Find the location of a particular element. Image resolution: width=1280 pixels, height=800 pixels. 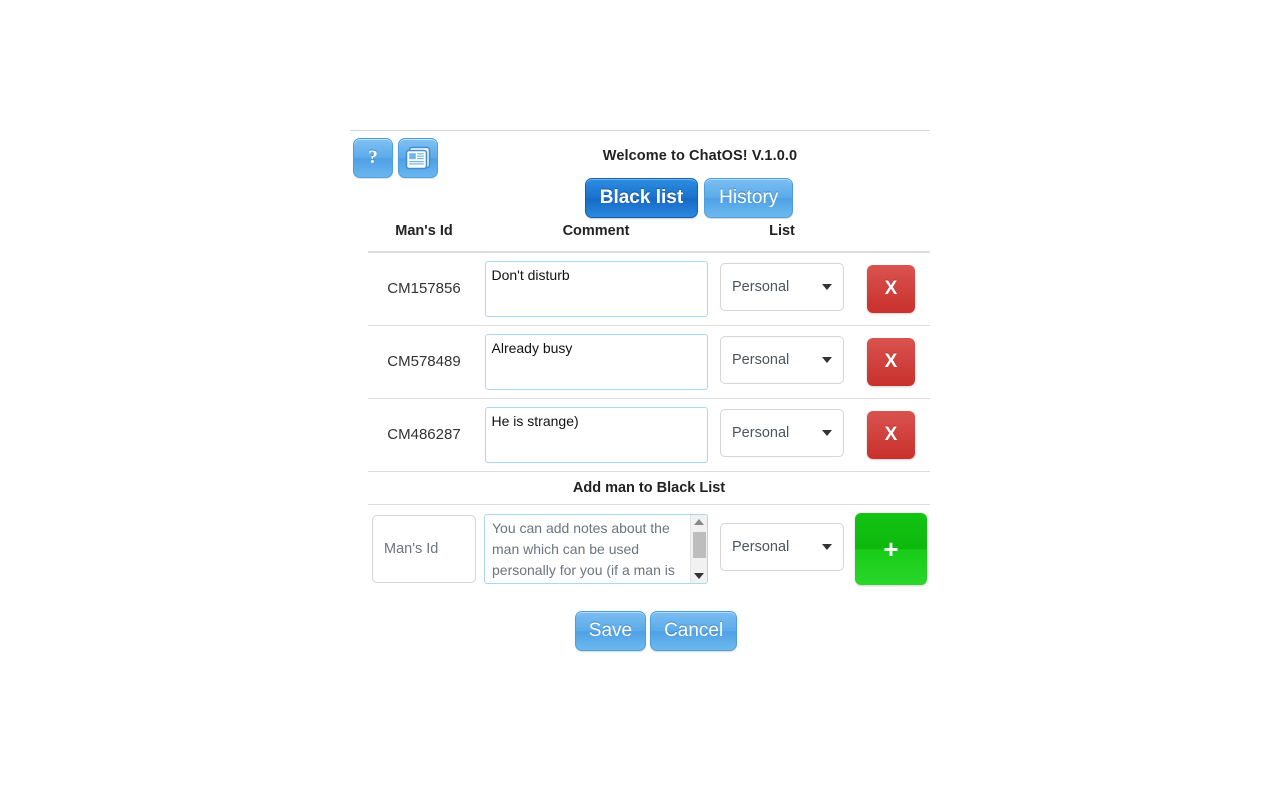

table-row: CM578489 Personal X is located at coordinates (649, 362).